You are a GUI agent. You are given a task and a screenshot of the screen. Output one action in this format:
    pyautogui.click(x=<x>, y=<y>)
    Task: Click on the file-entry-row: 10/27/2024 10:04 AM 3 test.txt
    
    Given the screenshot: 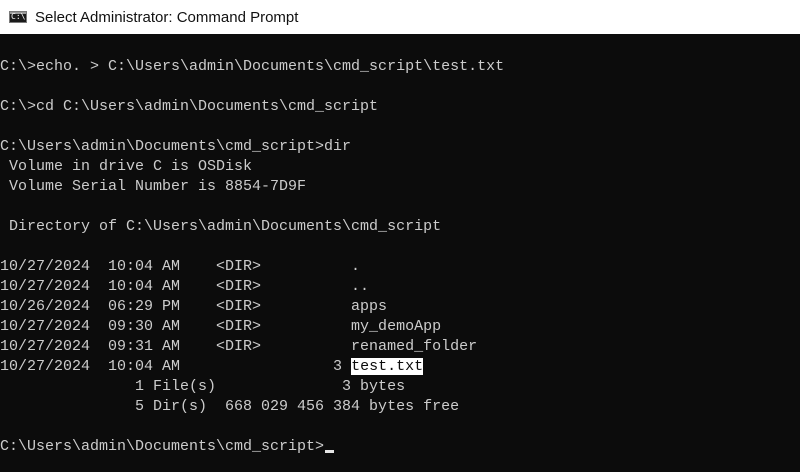 What is the action you would take?
    pyautogui.click(x=400, y=367)
    